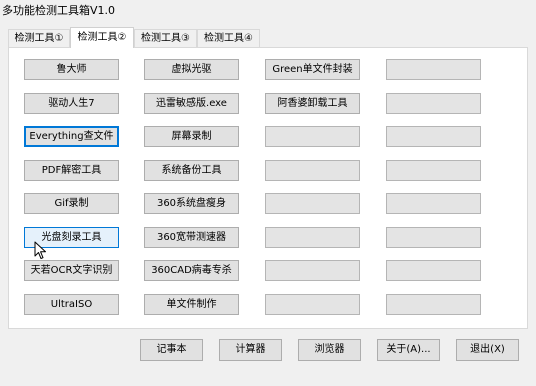 This screenshot has width=536, height=386. I want to click on ocr-button: 天若OCR文字识别, so click(71, 270).